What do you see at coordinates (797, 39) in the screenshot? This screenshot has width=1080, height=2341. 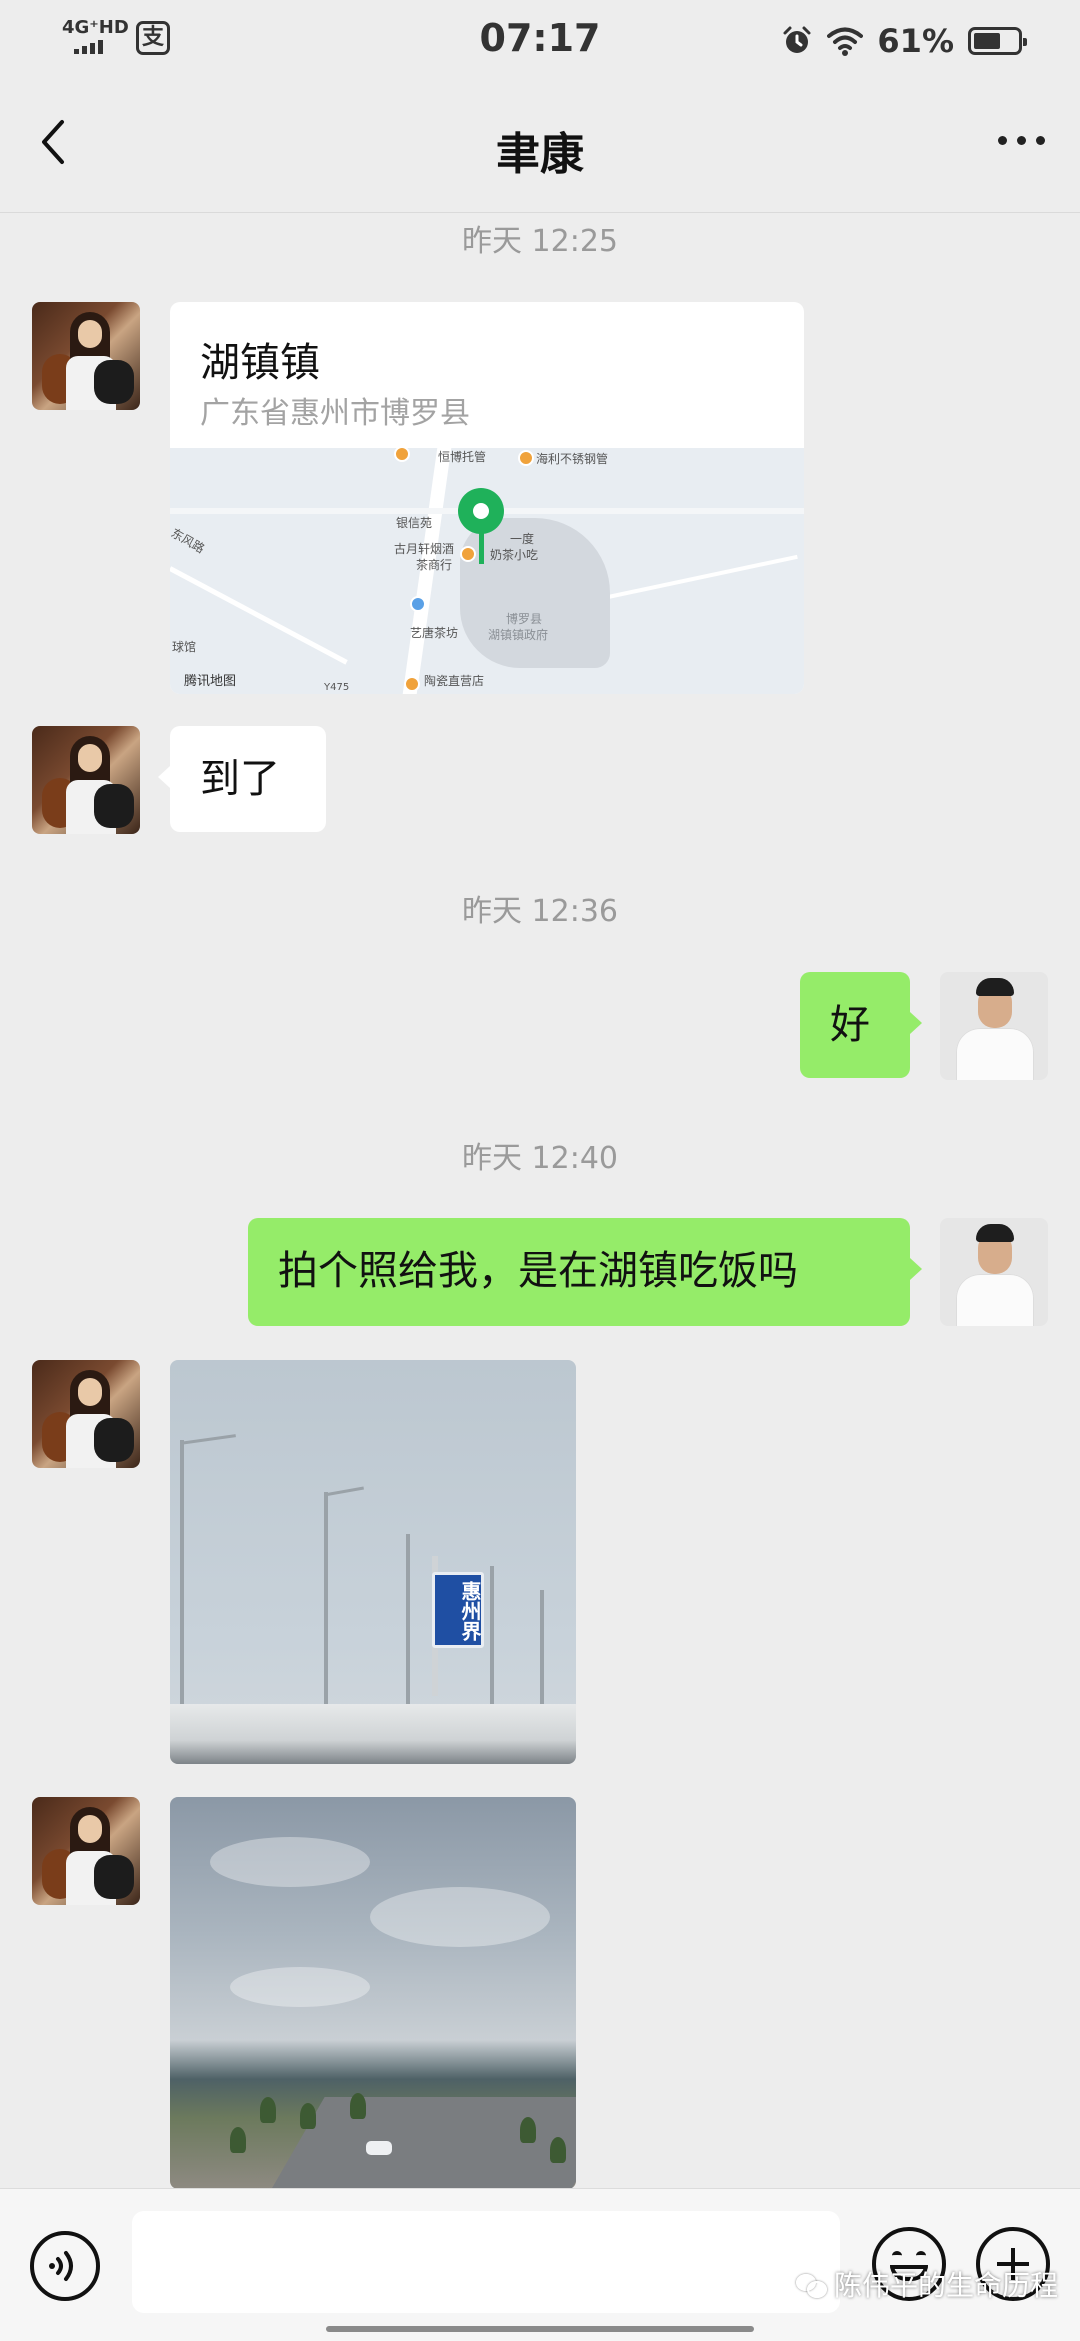 I see `alarm-icon` at bounding box center [797, 39].